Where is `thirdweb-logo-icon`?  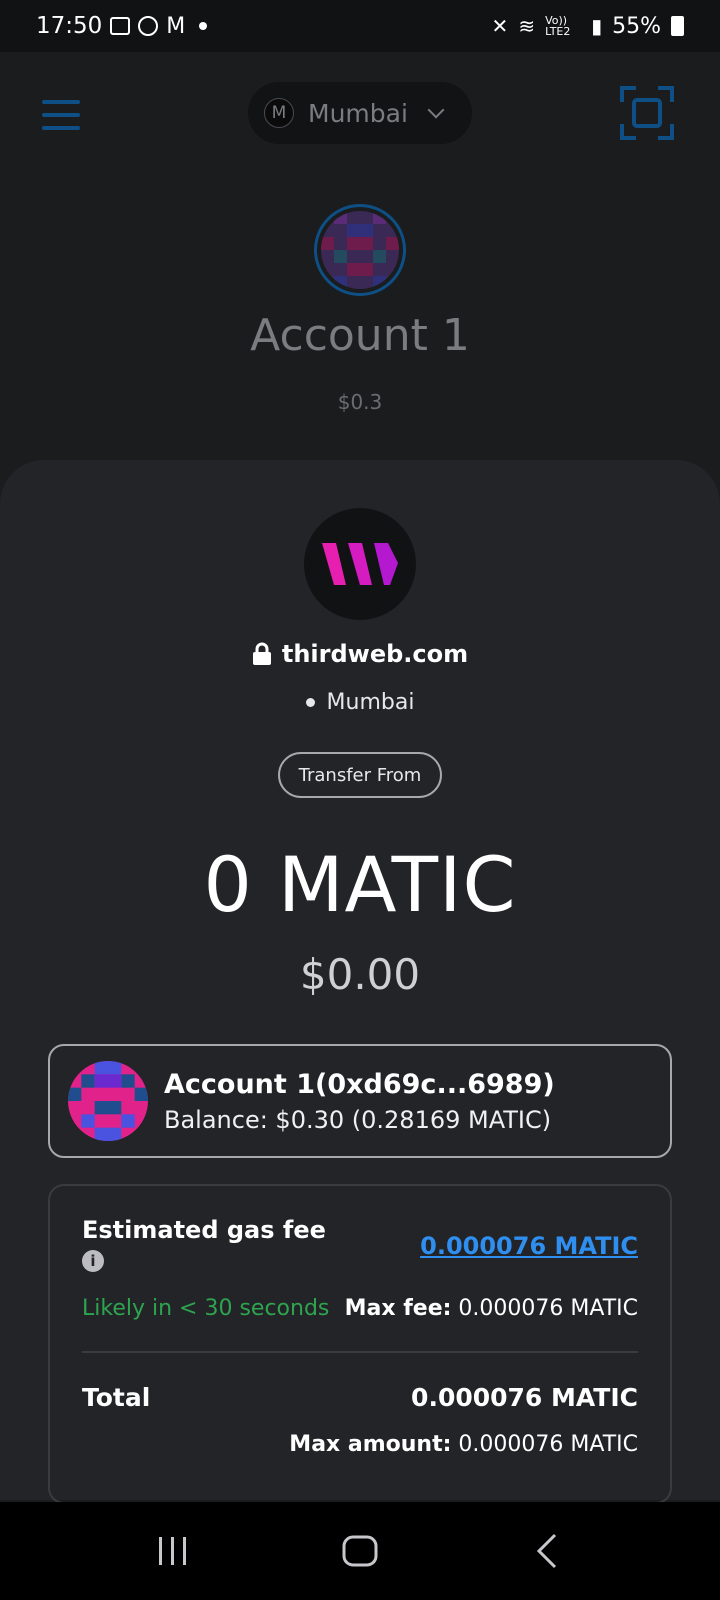
thirdweb-logo-icon is located at coordinates (360, 564).